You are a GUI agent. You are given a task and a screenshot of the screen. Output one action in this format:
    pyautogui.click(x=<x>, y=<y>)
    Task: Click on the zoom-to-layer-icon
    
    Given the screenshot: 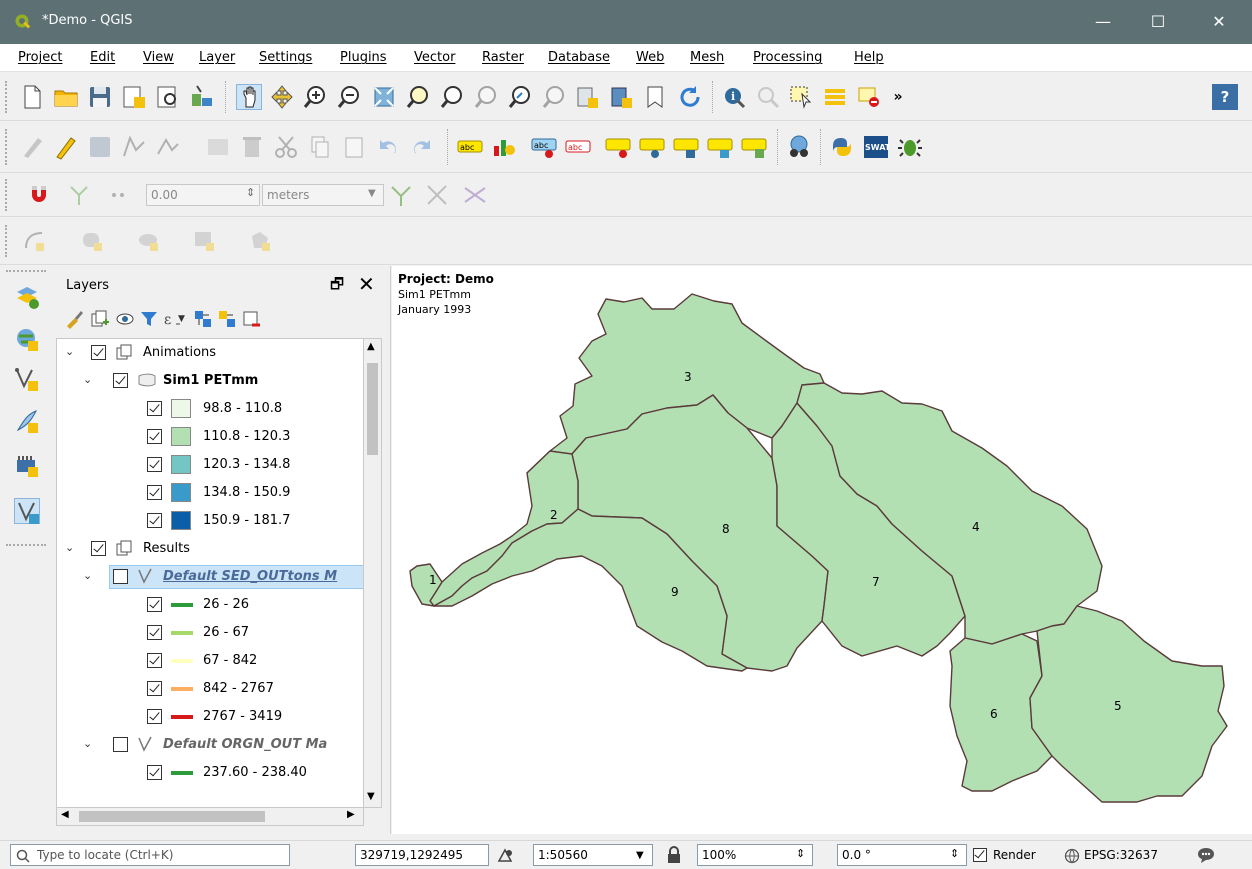 What is the action you would take?
    pyautogui.click(x=452, y=97)
    